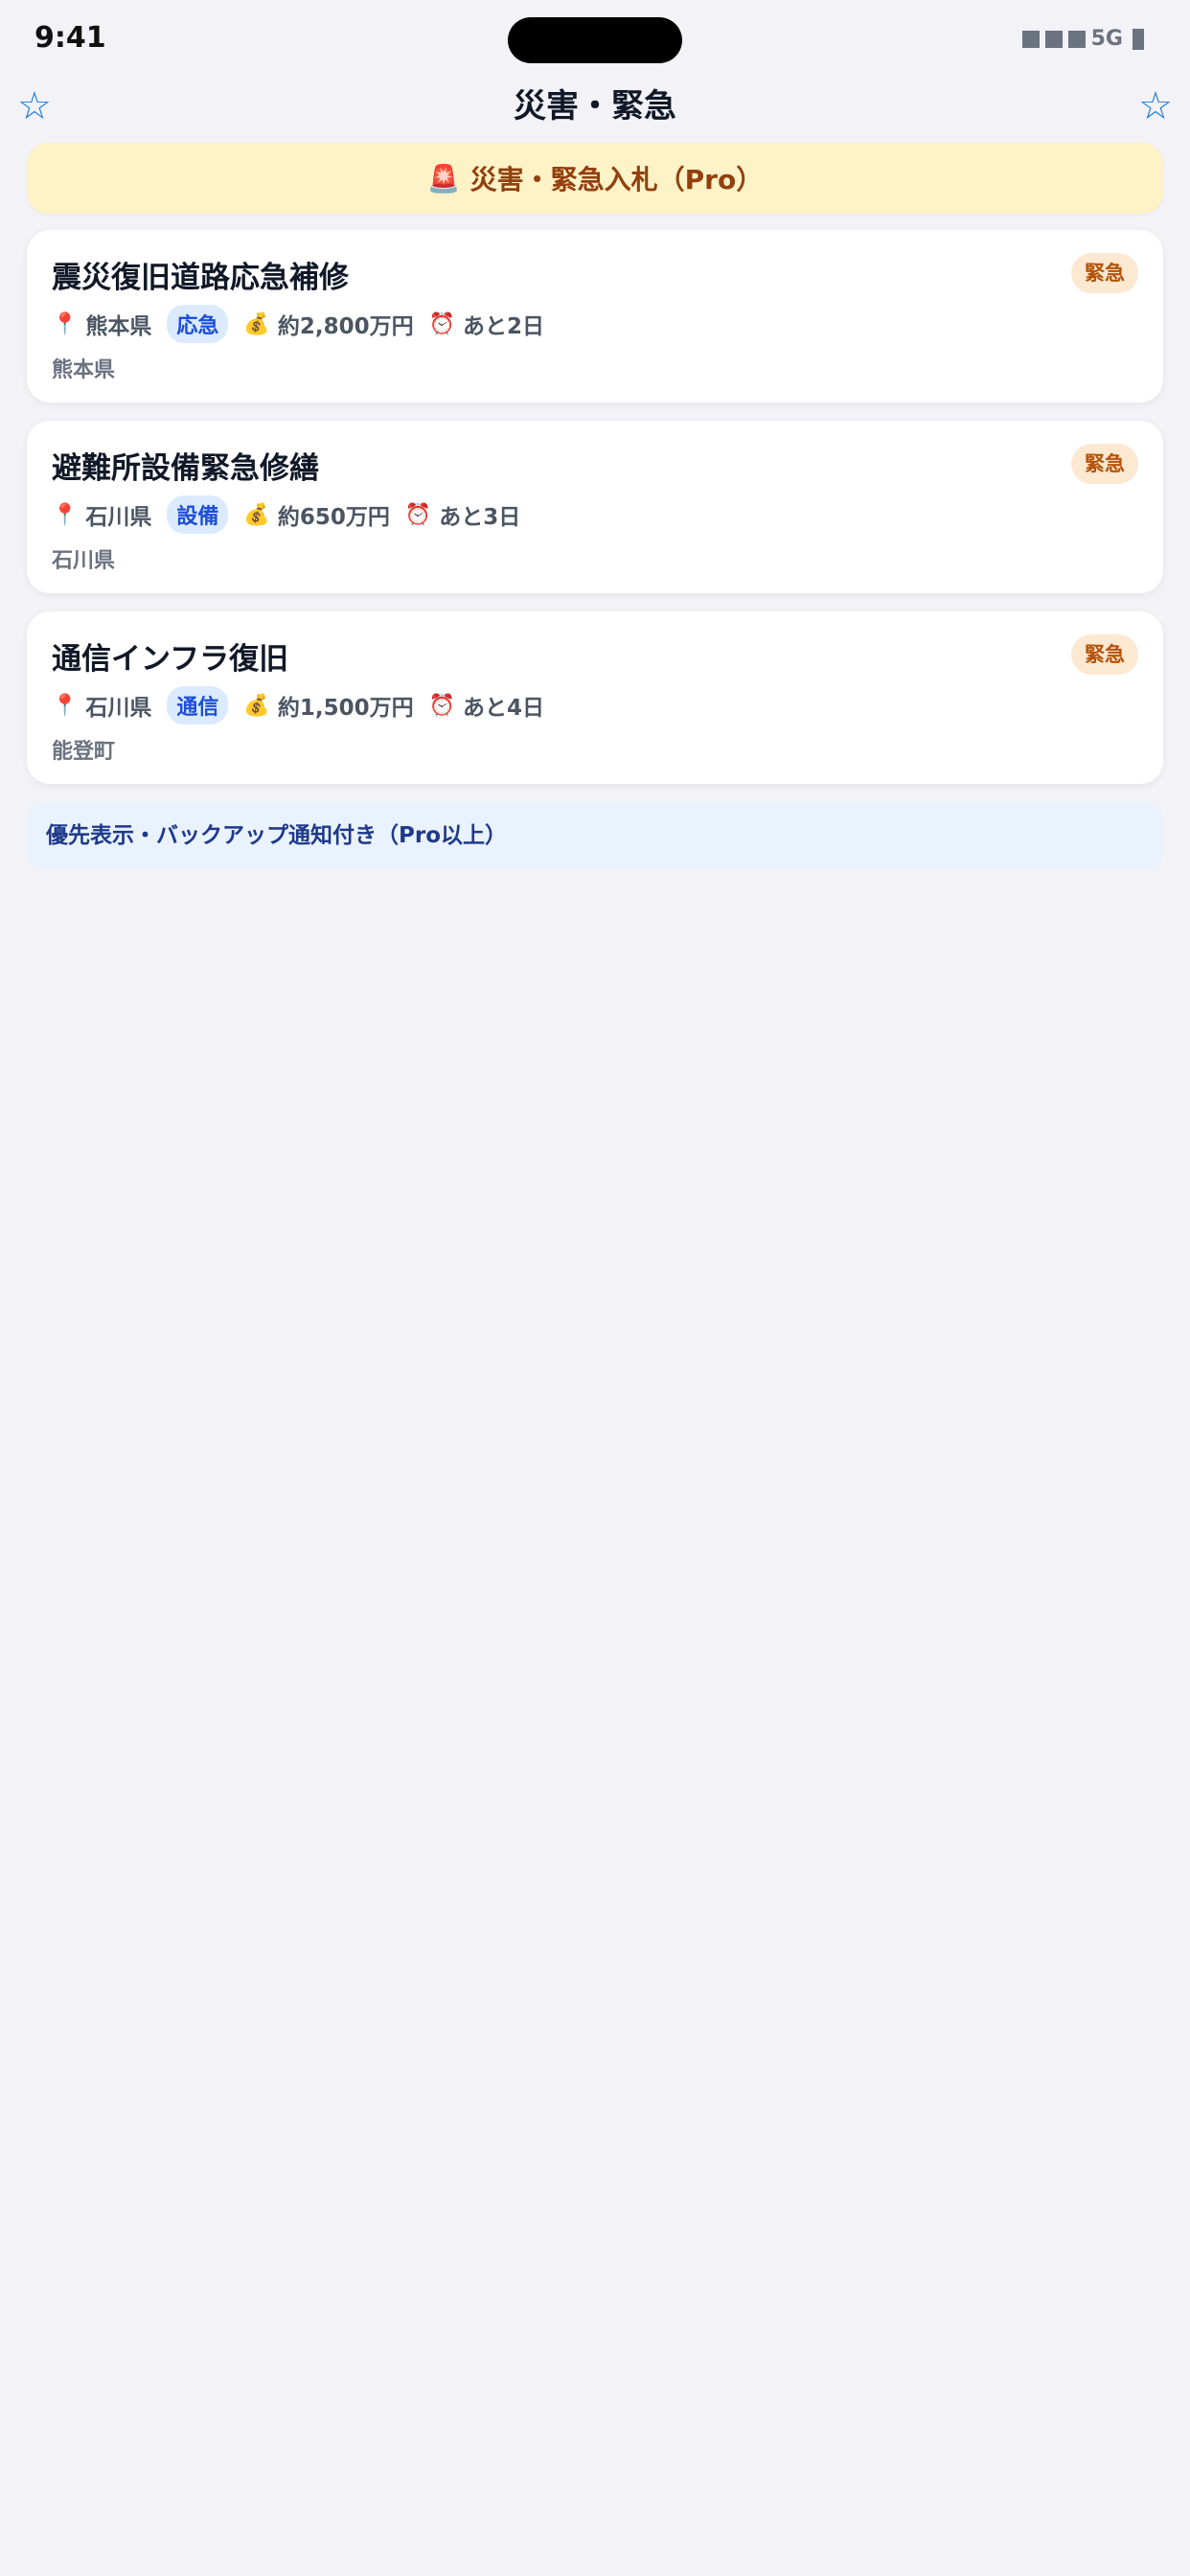  I want to click on status-indicators: 5G, so click(1082, 39).